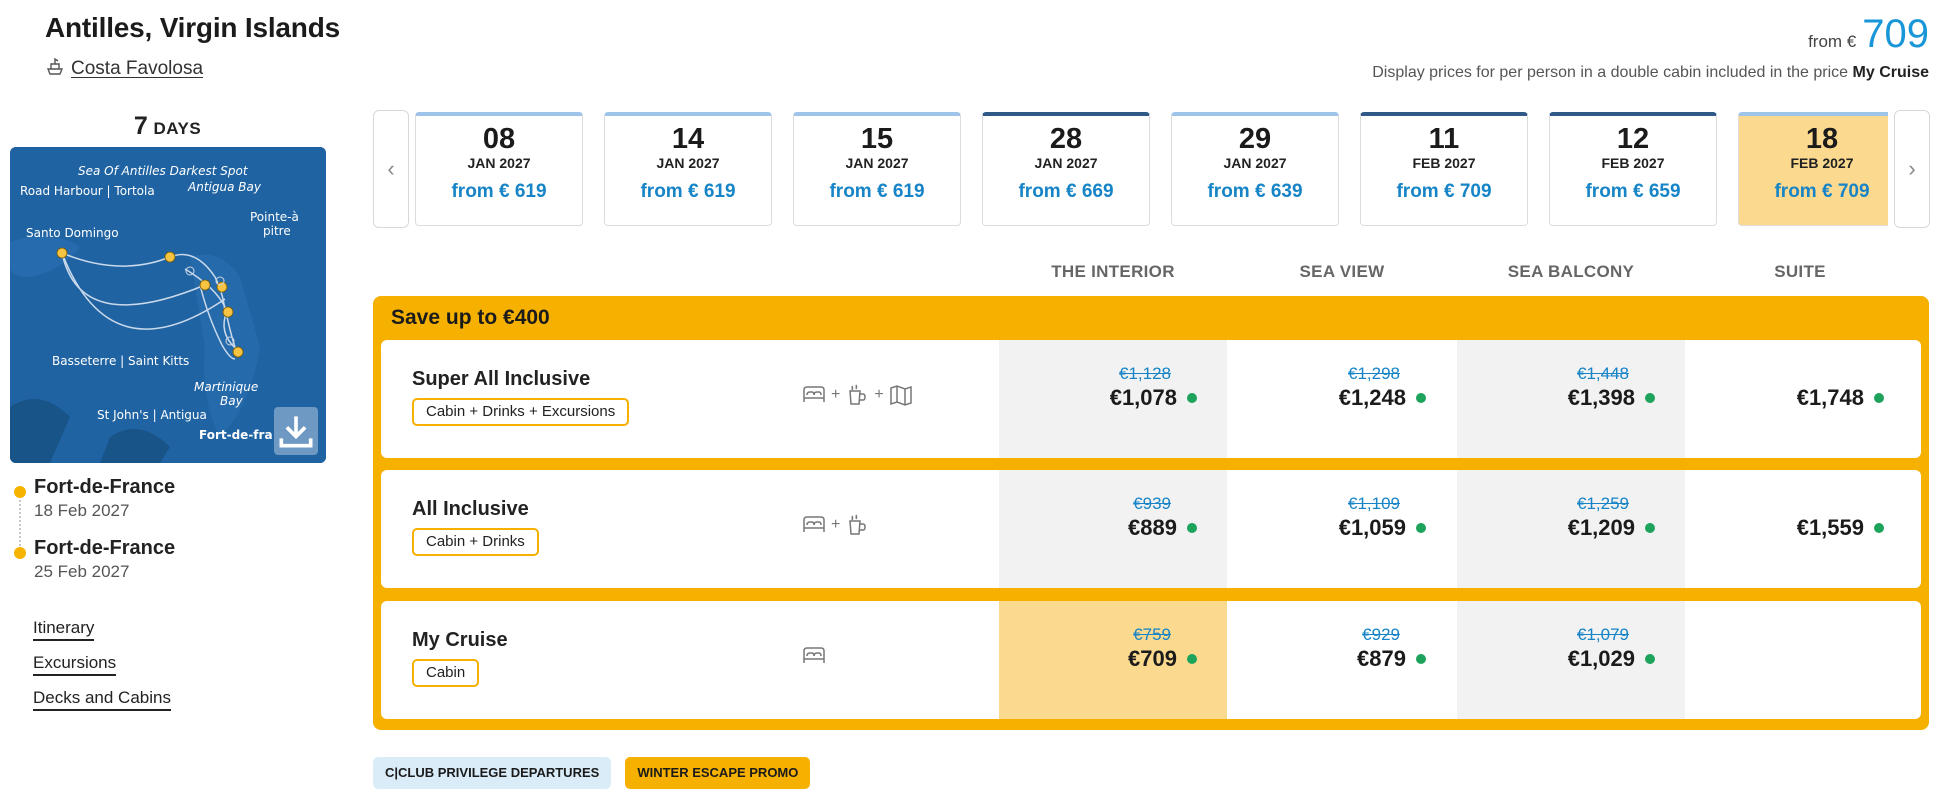 The width and height of the screenshot is (1937, 800). Describe the element at coordinates (1382, 528) in the screenshot. I see `new-price: €1,059` at that location.